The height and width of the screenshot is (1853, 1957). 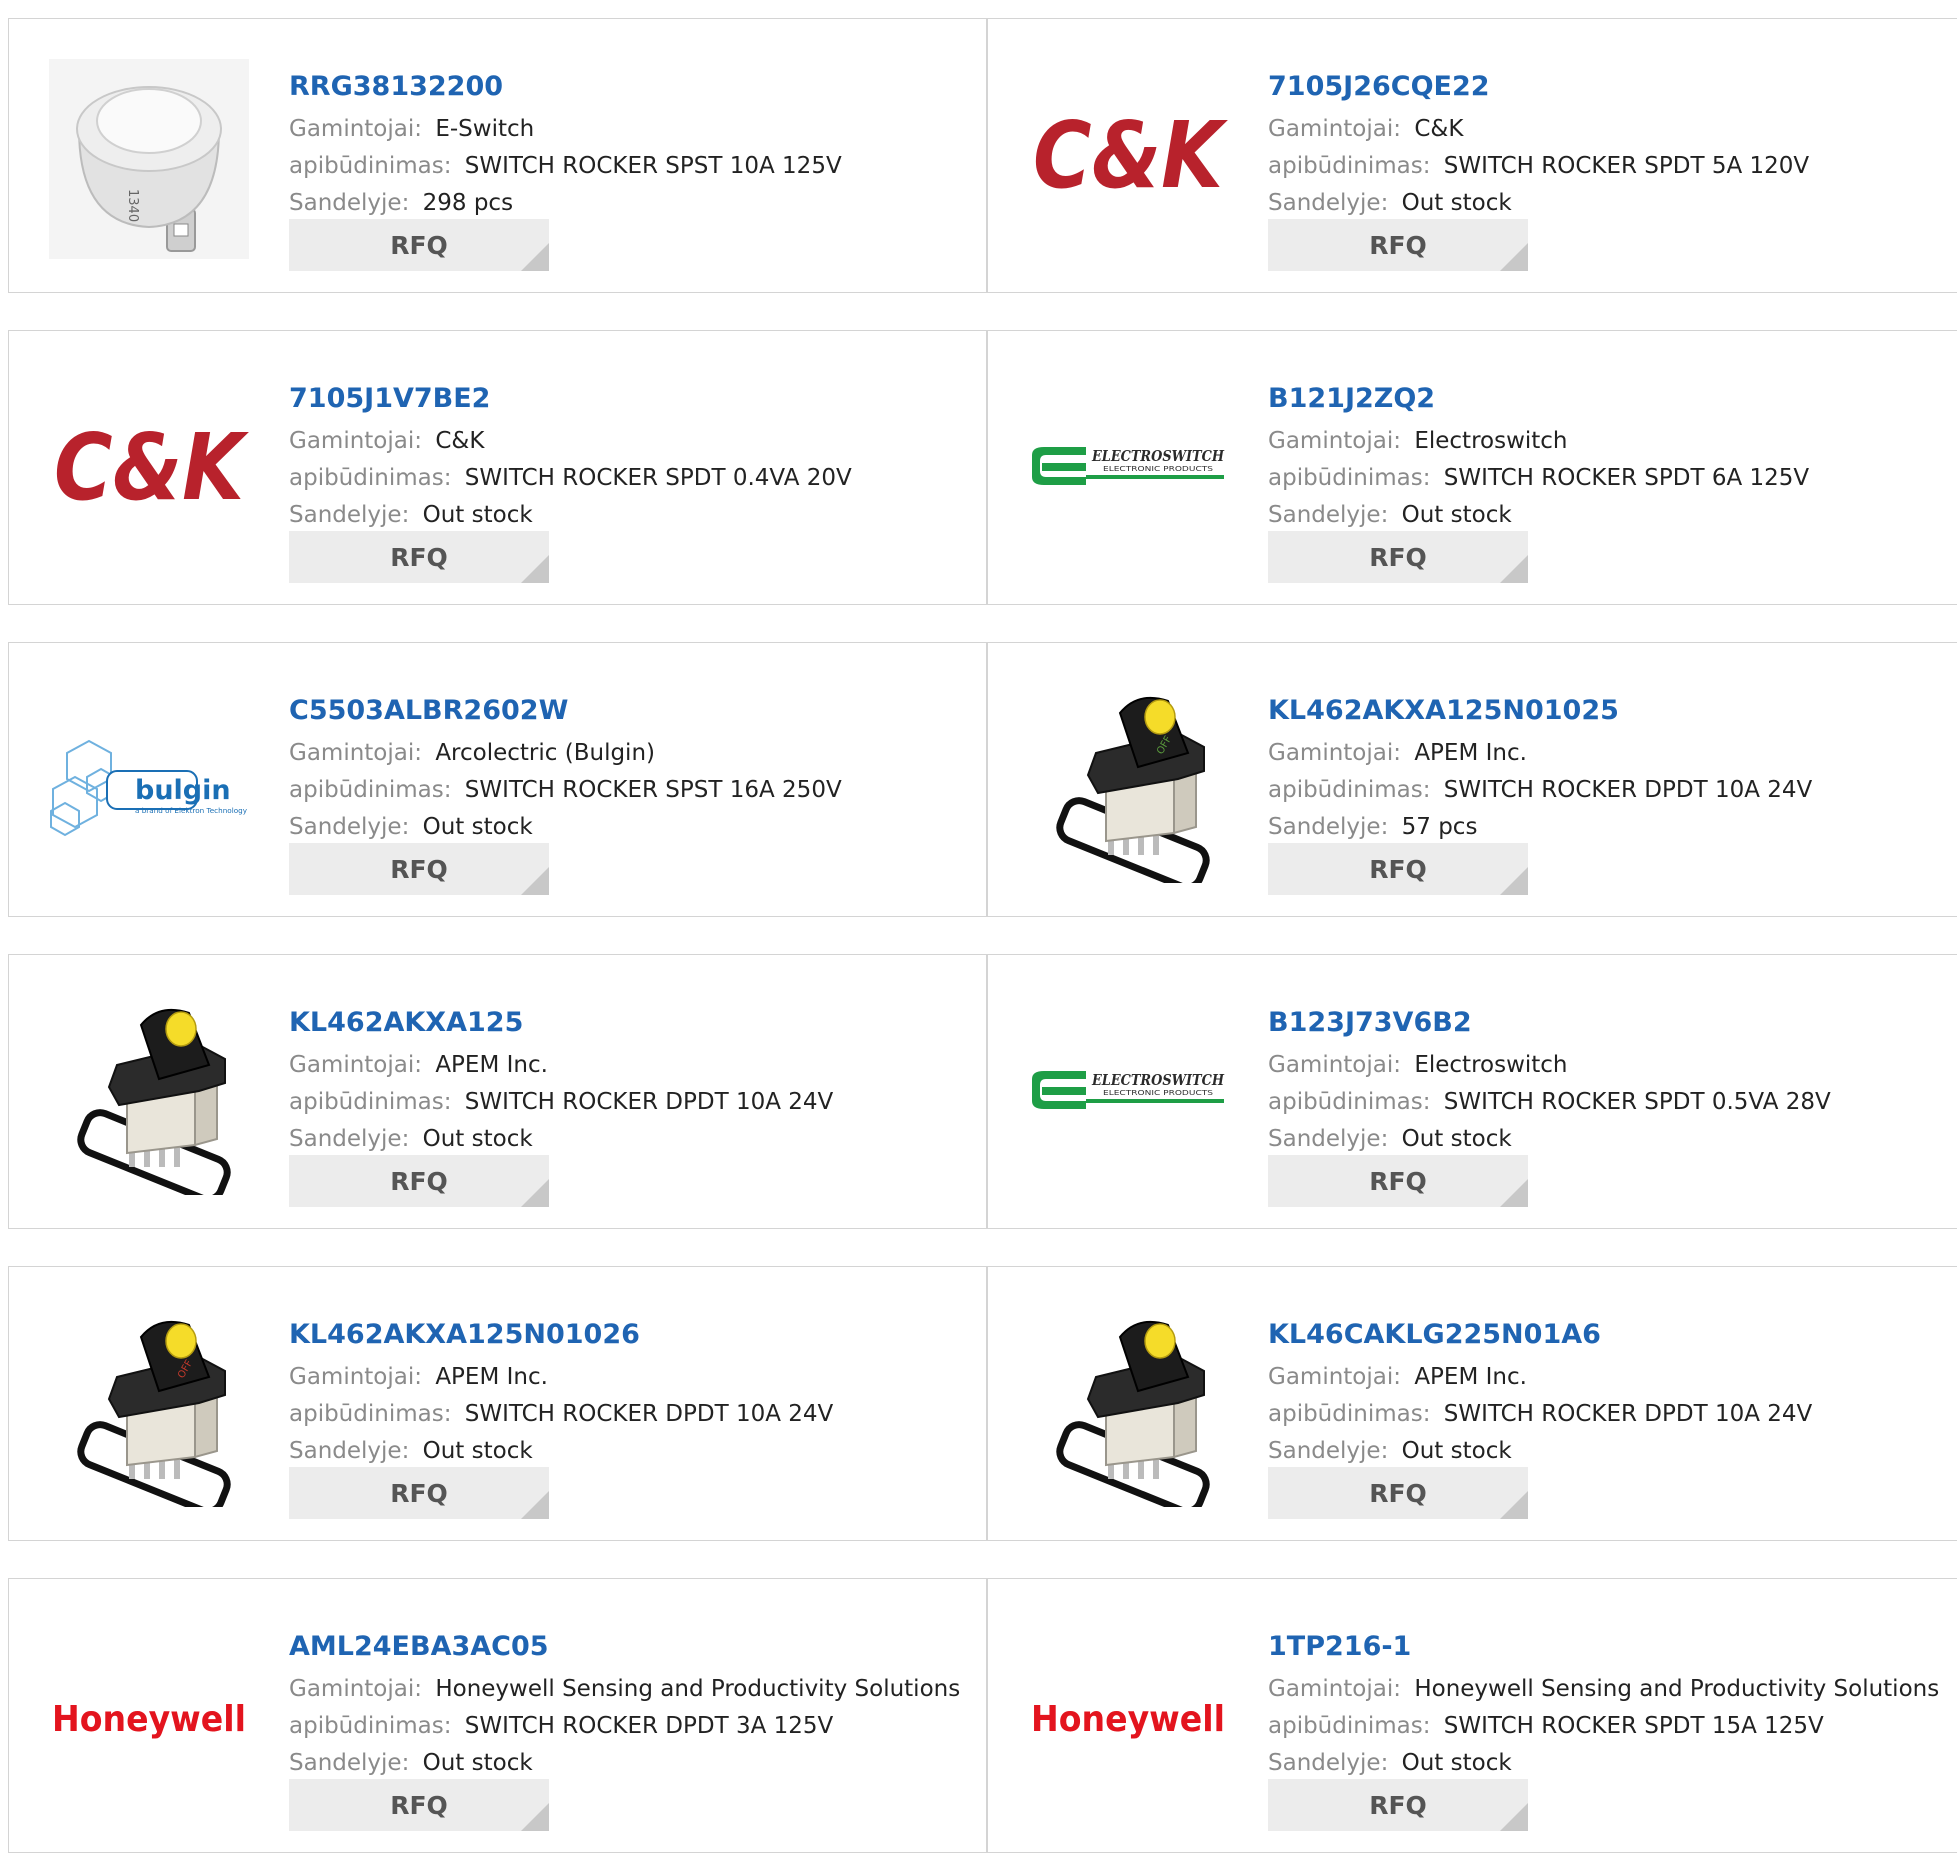 I want to click on svg-text: ELECTRONIC PRODUCTS, so click(x=1158, y=469).